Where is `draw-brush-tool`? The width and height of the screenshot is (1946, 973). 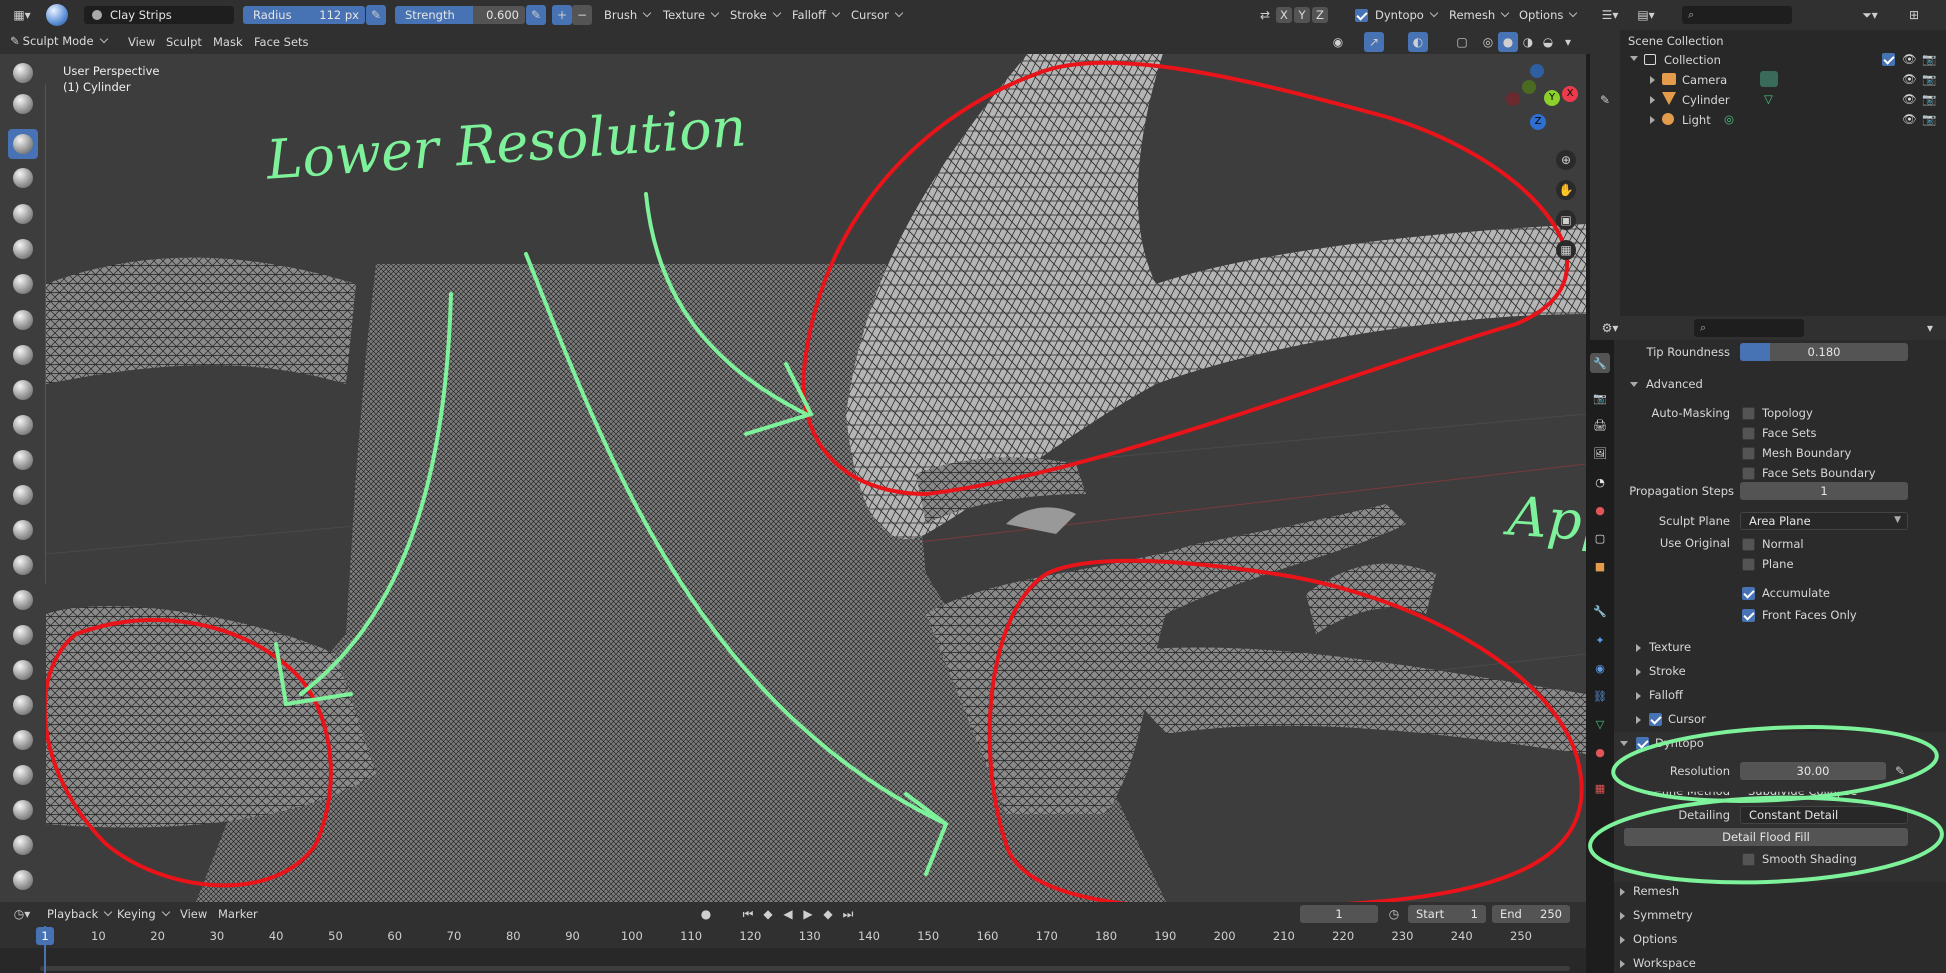 draw-brush-tool is located at coordinates (23, 73).